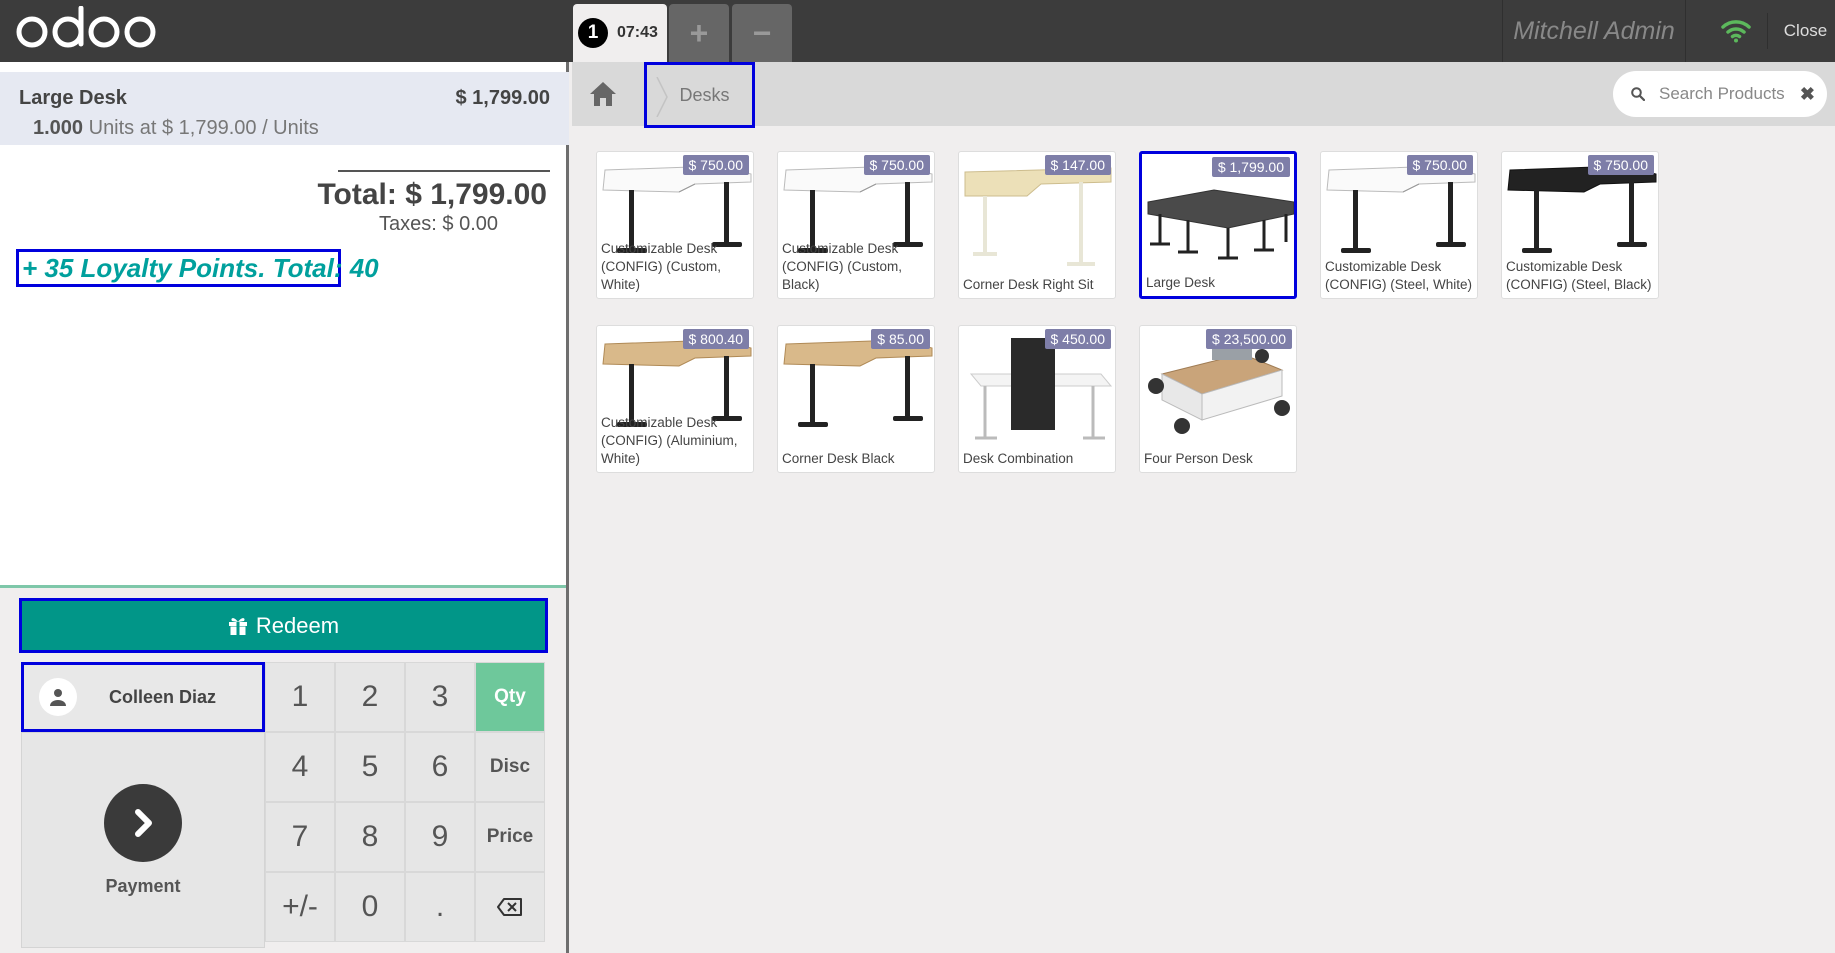 This screenshot has width=1835, height=953. What do you see at coordinates (662, 97) in the screenshot?
I see `breadcrumb-separator-icon` at bounding box center [662, 97].